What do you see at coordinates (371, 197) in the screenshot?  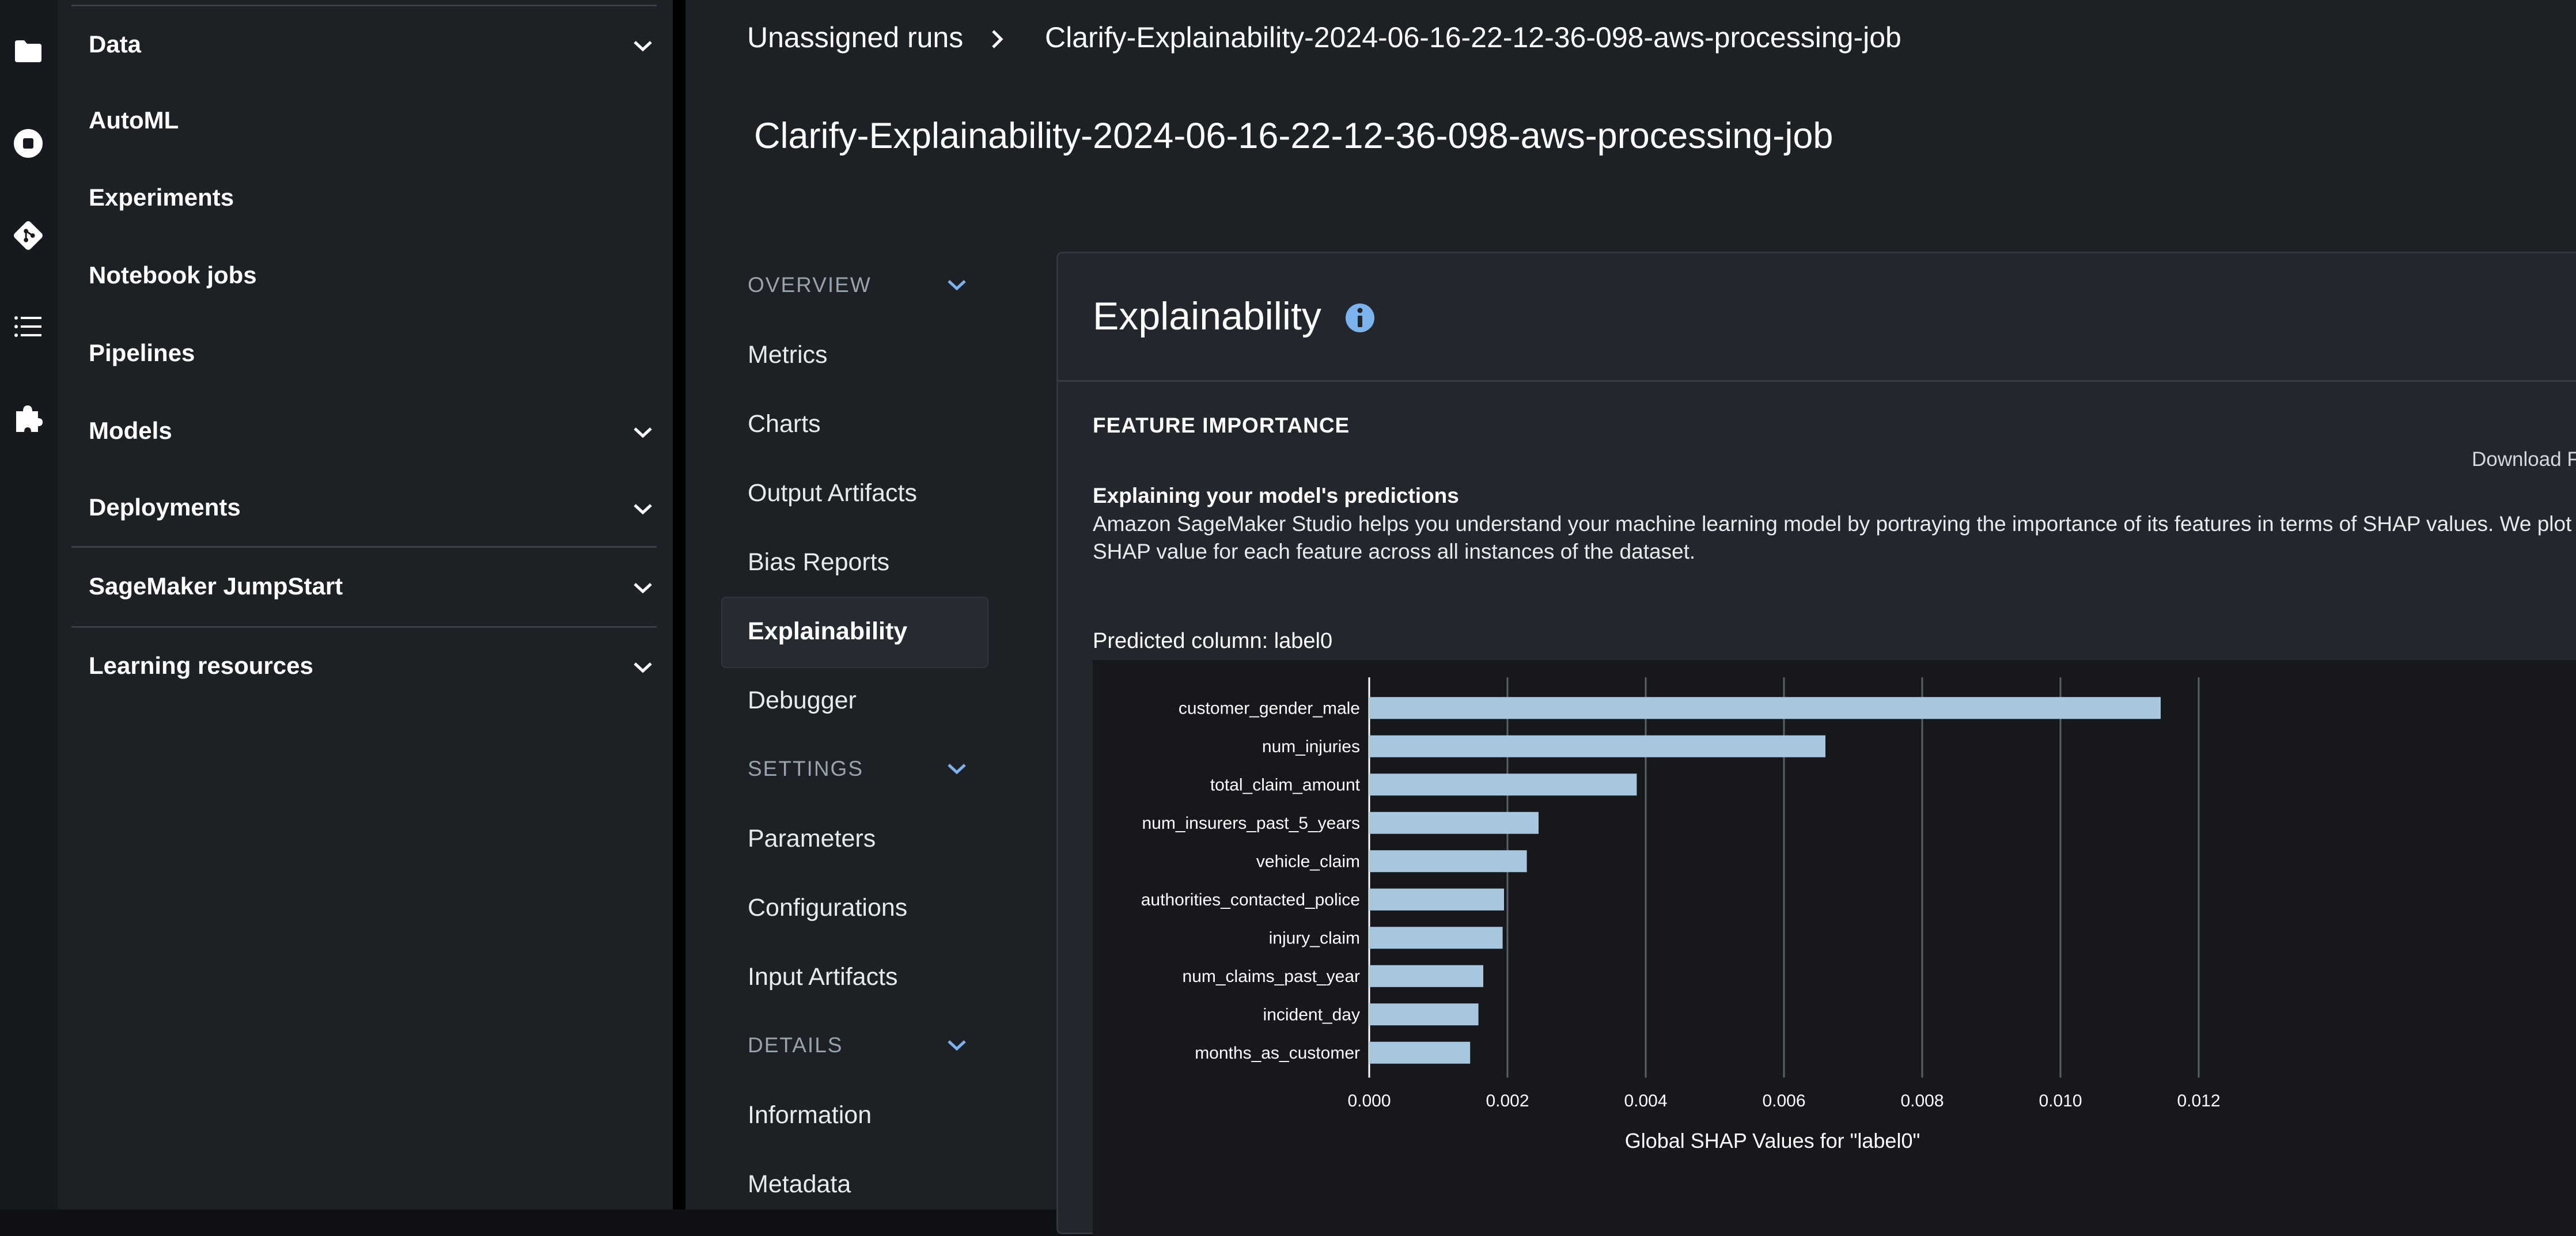 I see `sidebar-item-experiments: Experiments` at bounding box center [371, 197].